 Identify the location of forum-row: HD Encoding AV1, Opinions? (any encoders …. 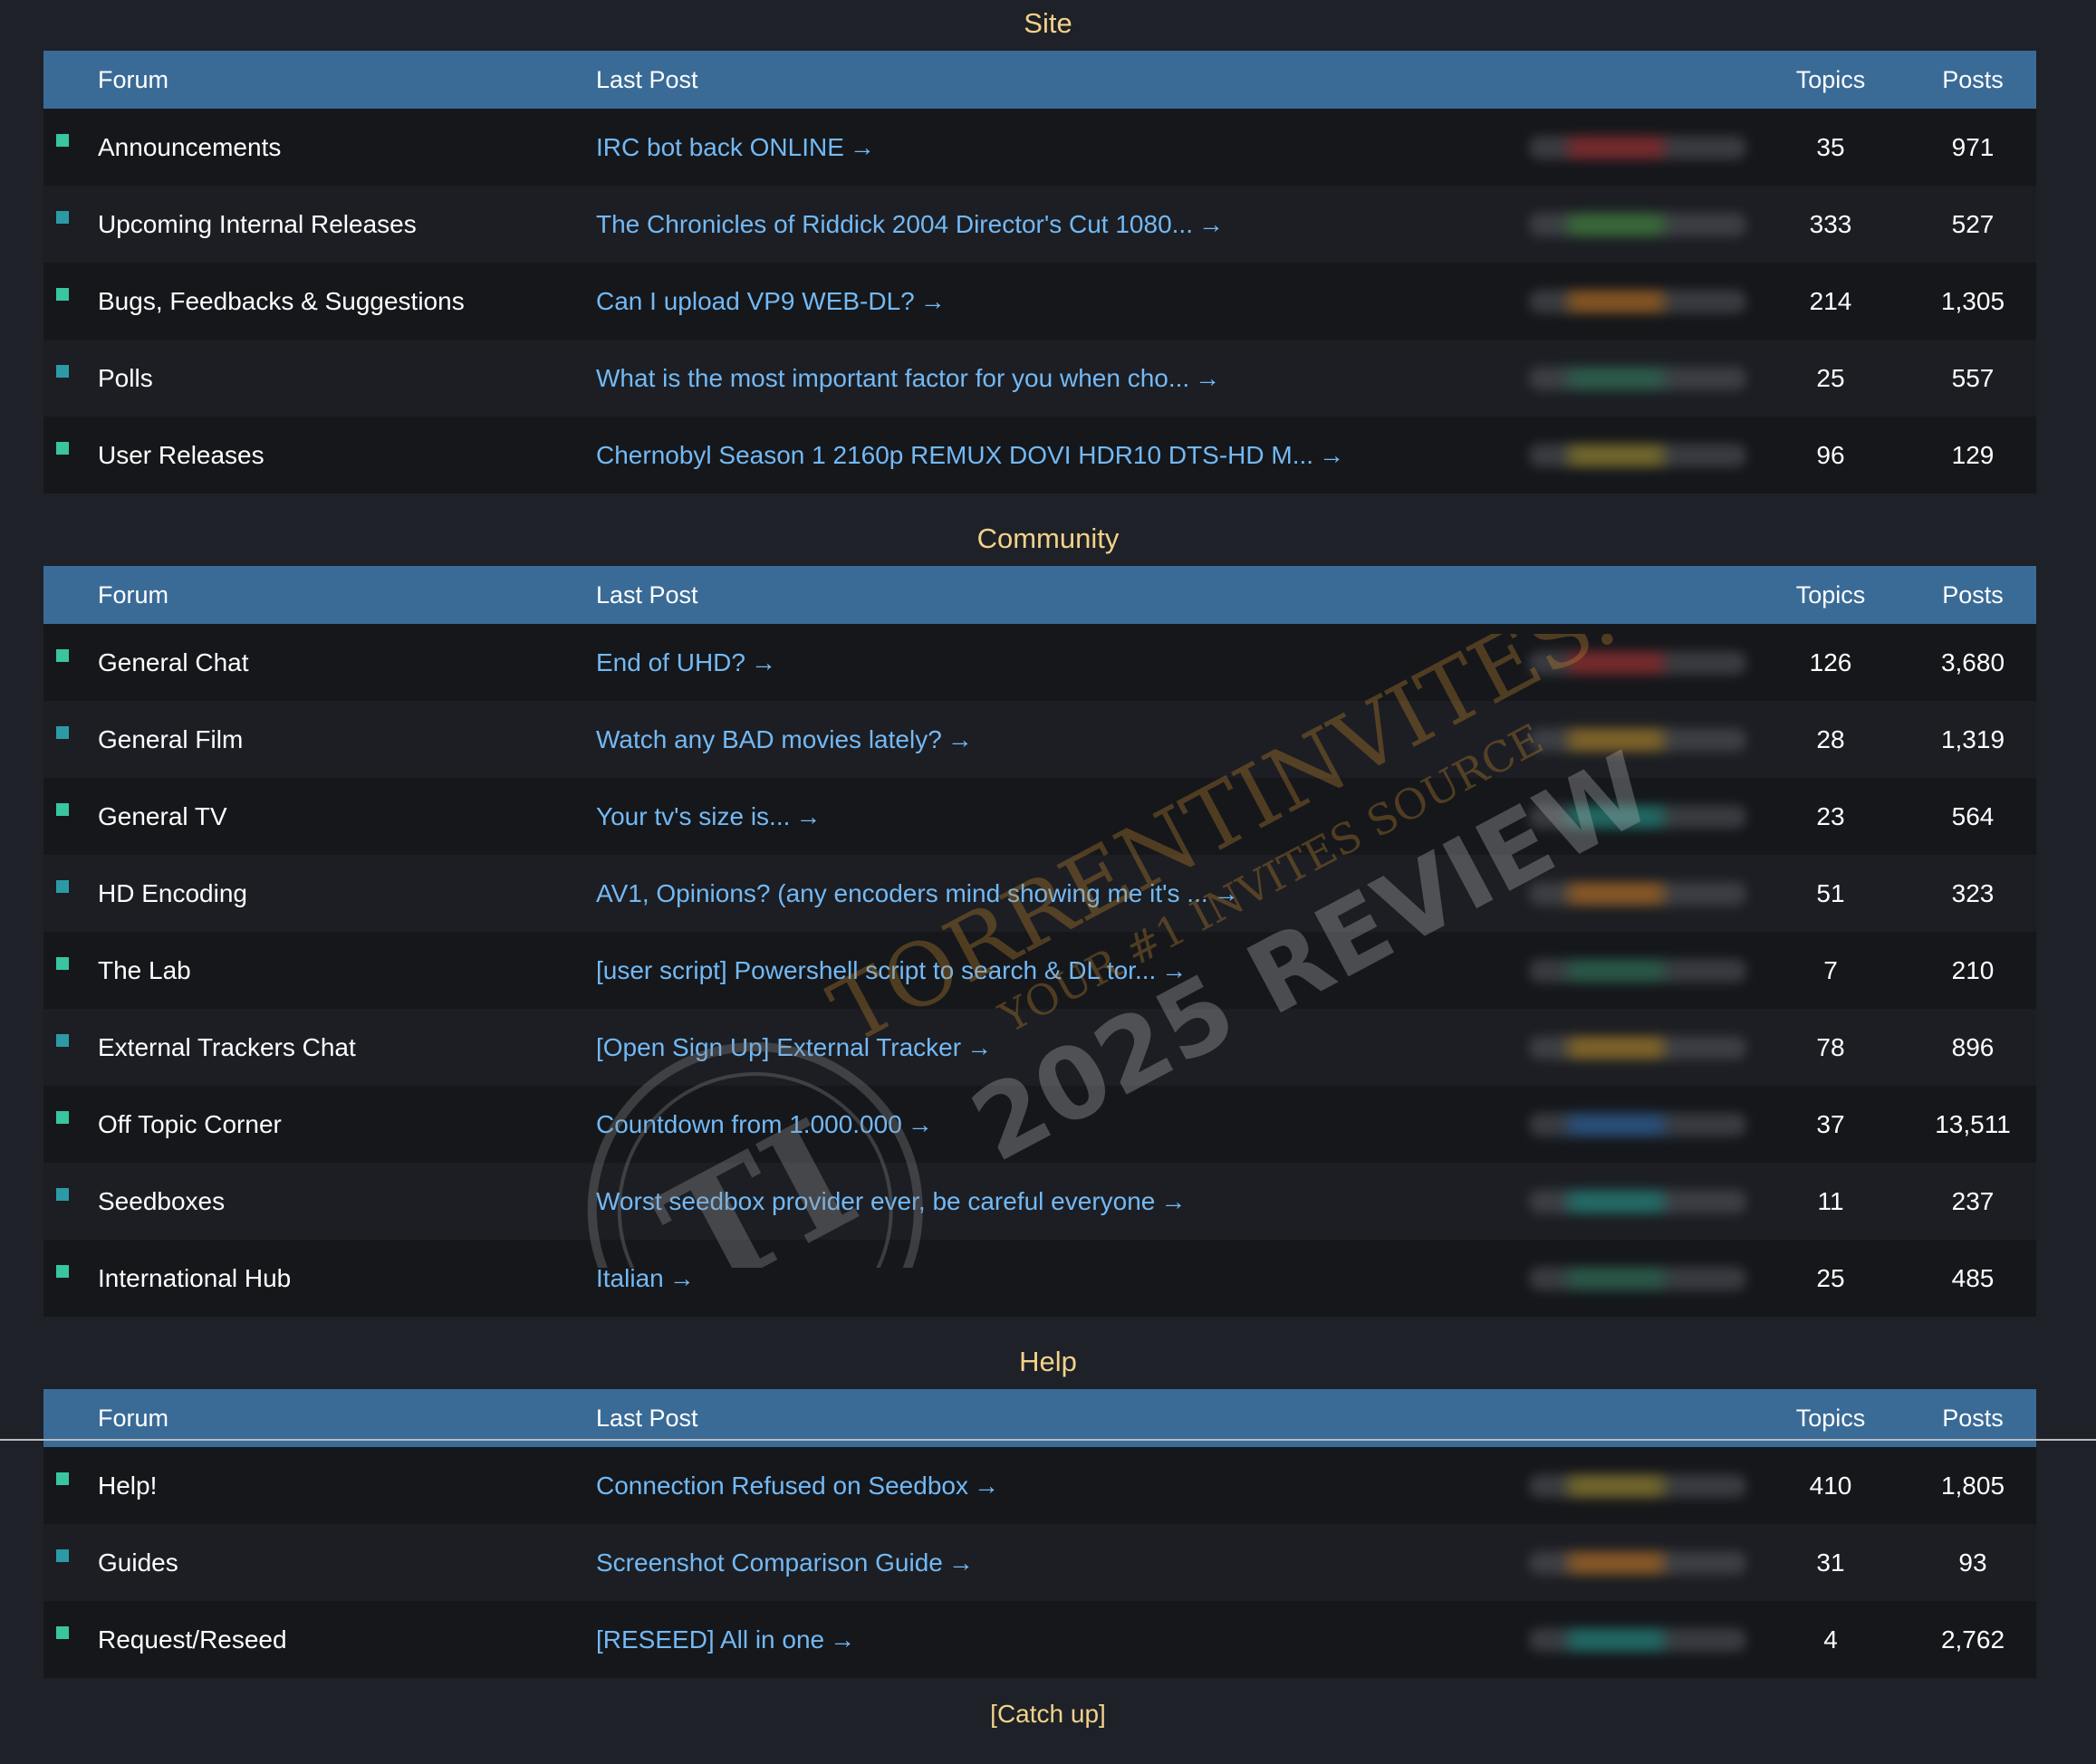
(1039, 894).